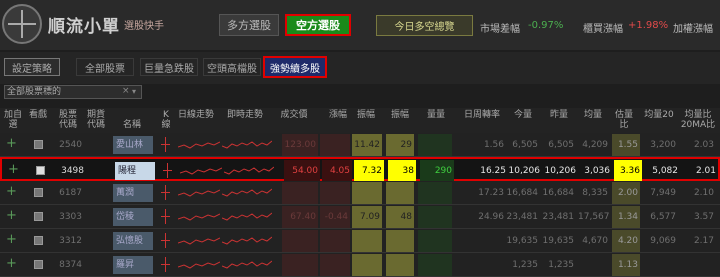 This screenshot has width=720, height=277. I want to click on tab-bear-high: 空頭高檔股, so click(232, 67).